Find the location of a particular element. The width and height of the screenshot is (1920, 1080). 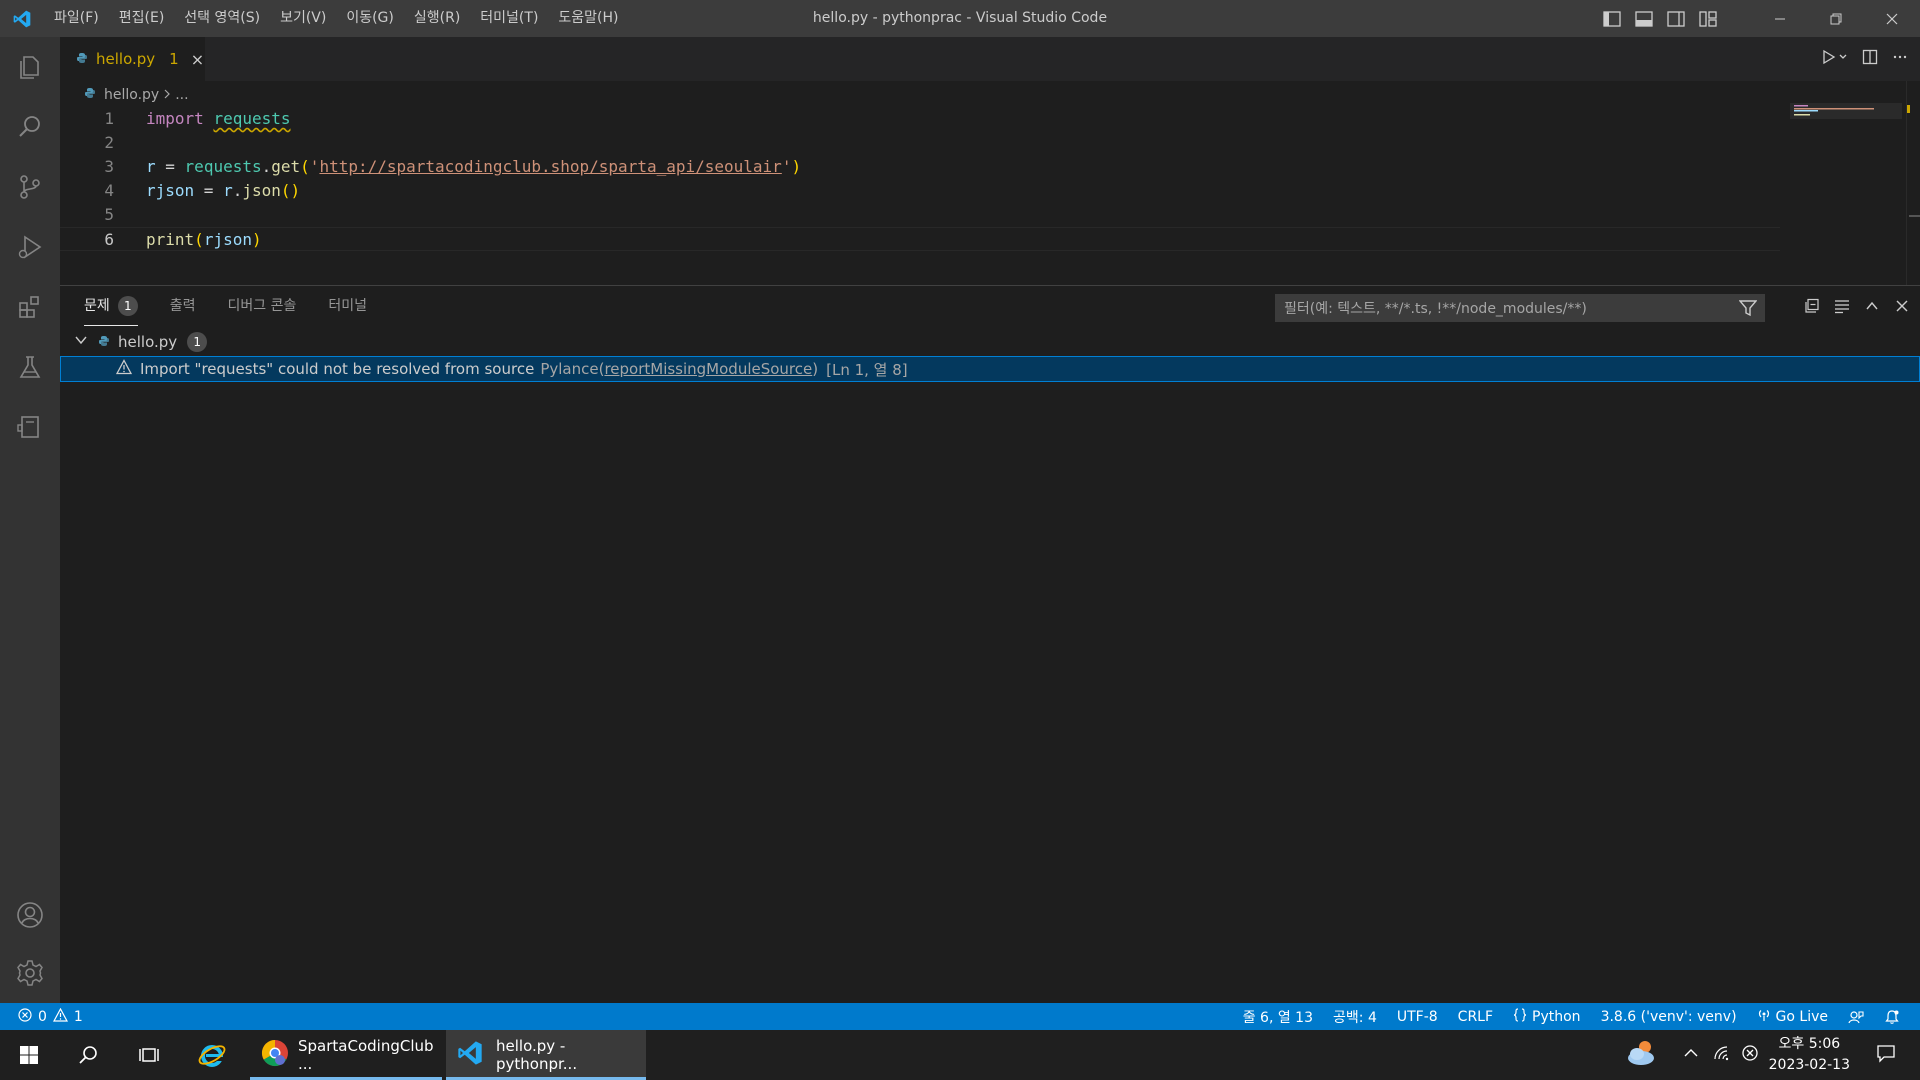

problem-code-link: reportMissingModuleSource is located at coordinates (708, 369).